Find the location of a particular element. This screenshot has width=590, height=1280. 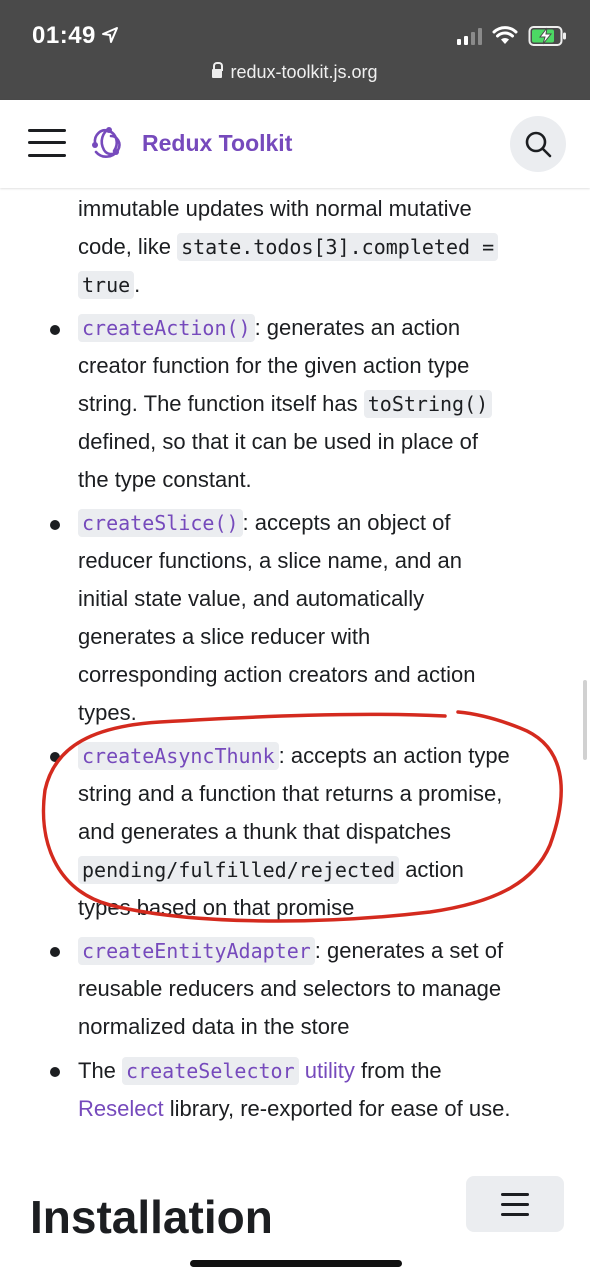

navbar: Redux Toolkit is located at coordinates (295, 144).